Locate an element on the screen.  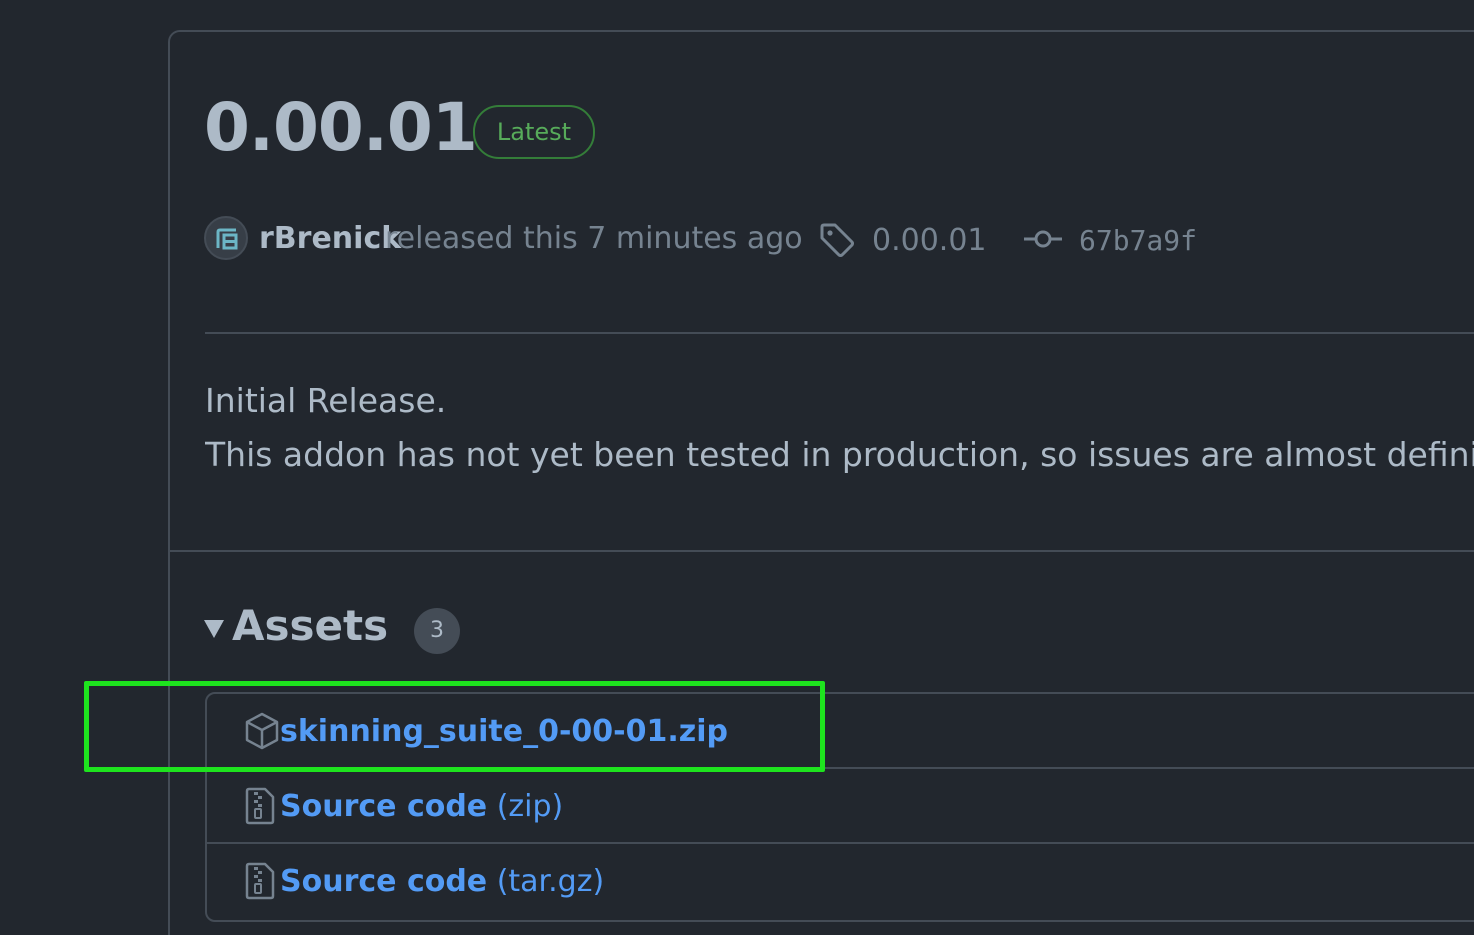
avatar-logo-icon is located at coordinates (227, 239).